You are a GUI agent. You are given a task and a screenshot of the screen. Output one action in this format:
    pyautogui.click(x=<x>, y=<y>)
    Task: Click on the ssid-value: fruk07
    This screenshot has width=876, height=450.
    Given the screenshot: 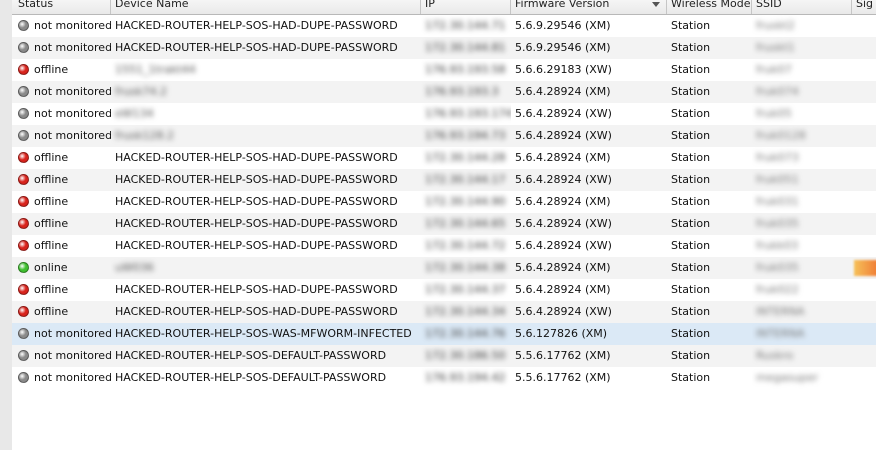 What is the action you would take?
    pyautogui.click(x=774, y=69)
    